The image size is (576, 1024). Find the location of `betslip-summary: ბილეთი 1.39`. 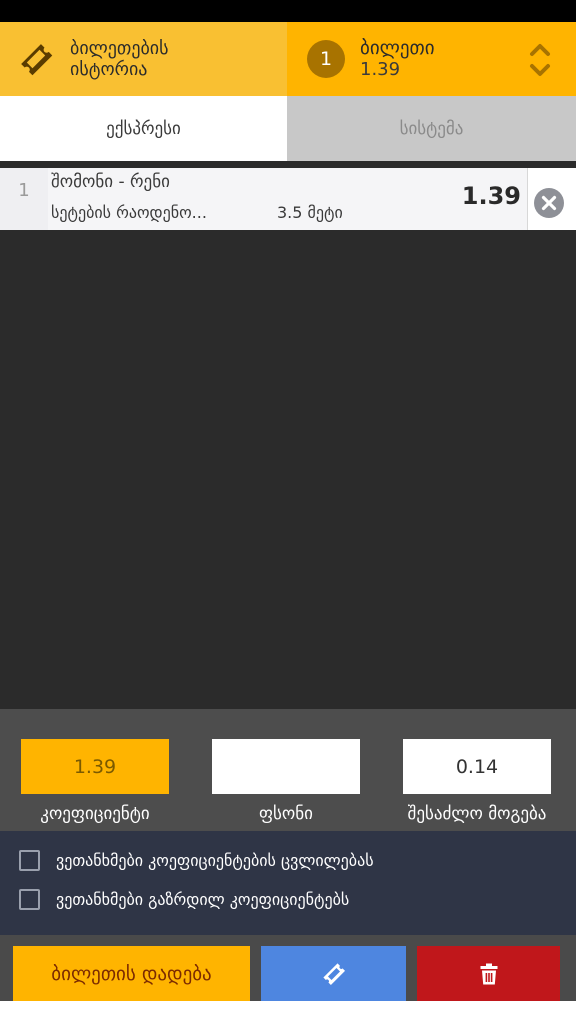

betslip-summary: ბილეთი 1.39 is located at coordinates (397, 59).